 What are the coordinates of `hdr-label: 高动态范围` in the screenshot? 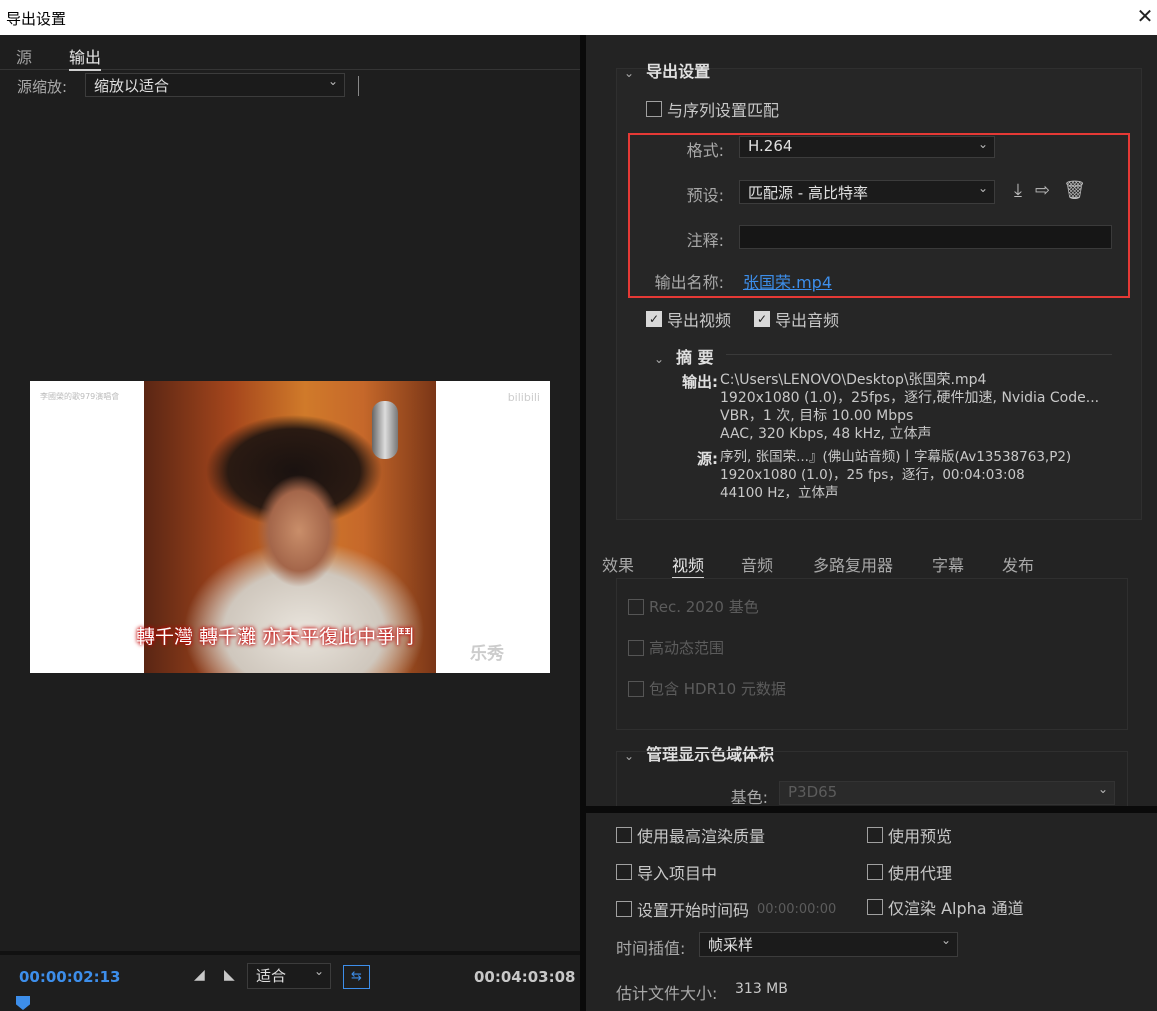 It's located at (687, 648).